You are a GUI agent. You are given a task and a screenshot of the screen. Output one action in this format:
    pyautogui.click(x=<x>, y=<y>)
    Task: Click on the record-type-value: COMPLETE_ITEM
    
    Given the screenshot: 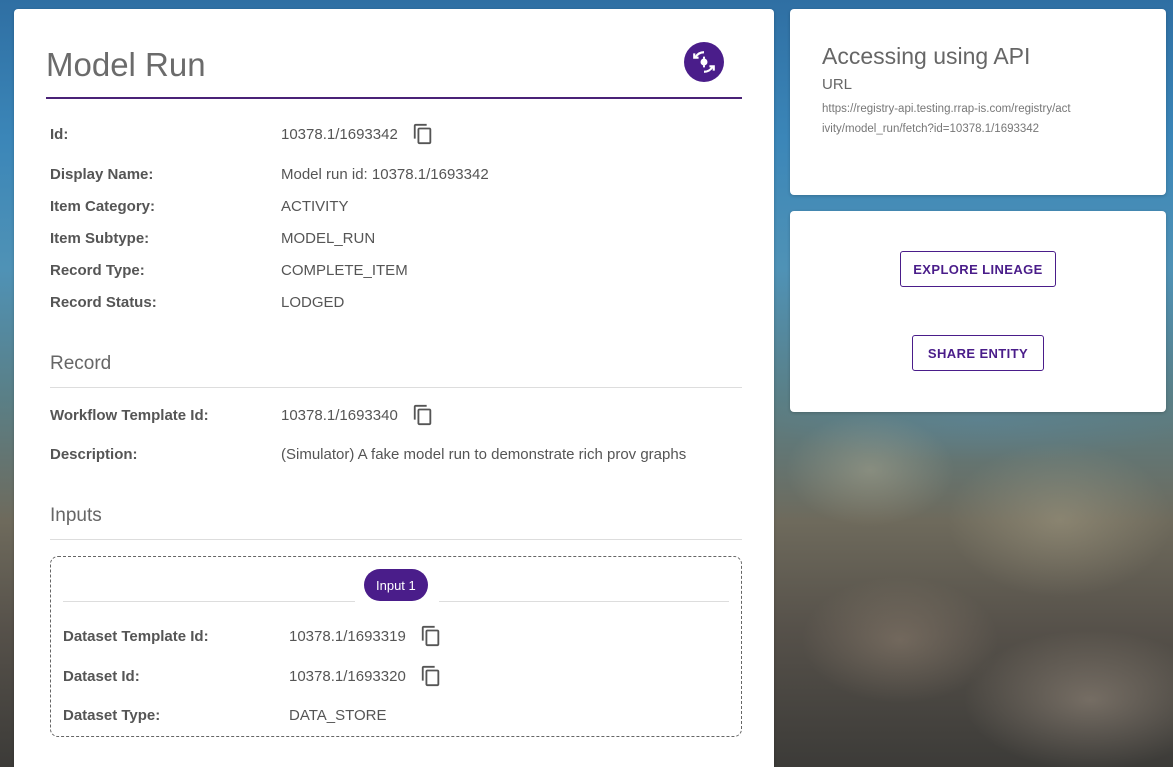 What is the action you would take?
    pyautogui.click(x=344, y=270)
    